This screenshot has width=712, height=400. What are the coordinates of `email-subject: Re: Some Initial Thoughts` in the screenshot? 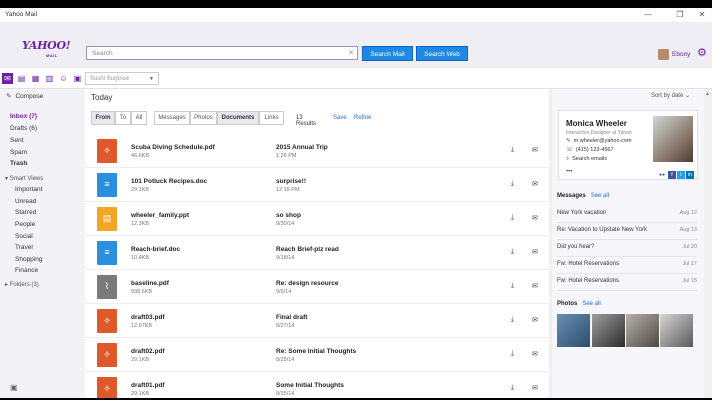 It's located at (316, 351).